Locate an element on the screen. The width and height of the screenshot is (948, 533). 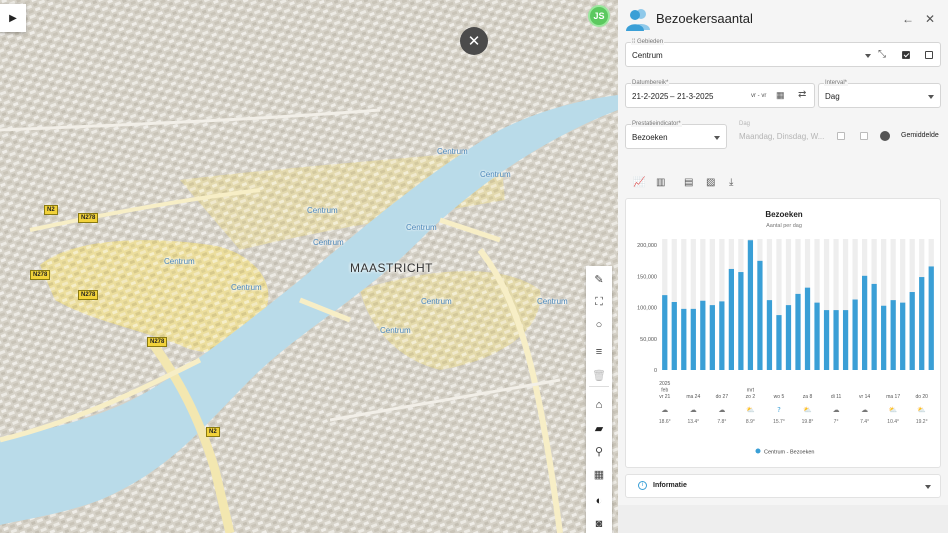
informatie-label: Informatie is located at coordinates (670, 485).